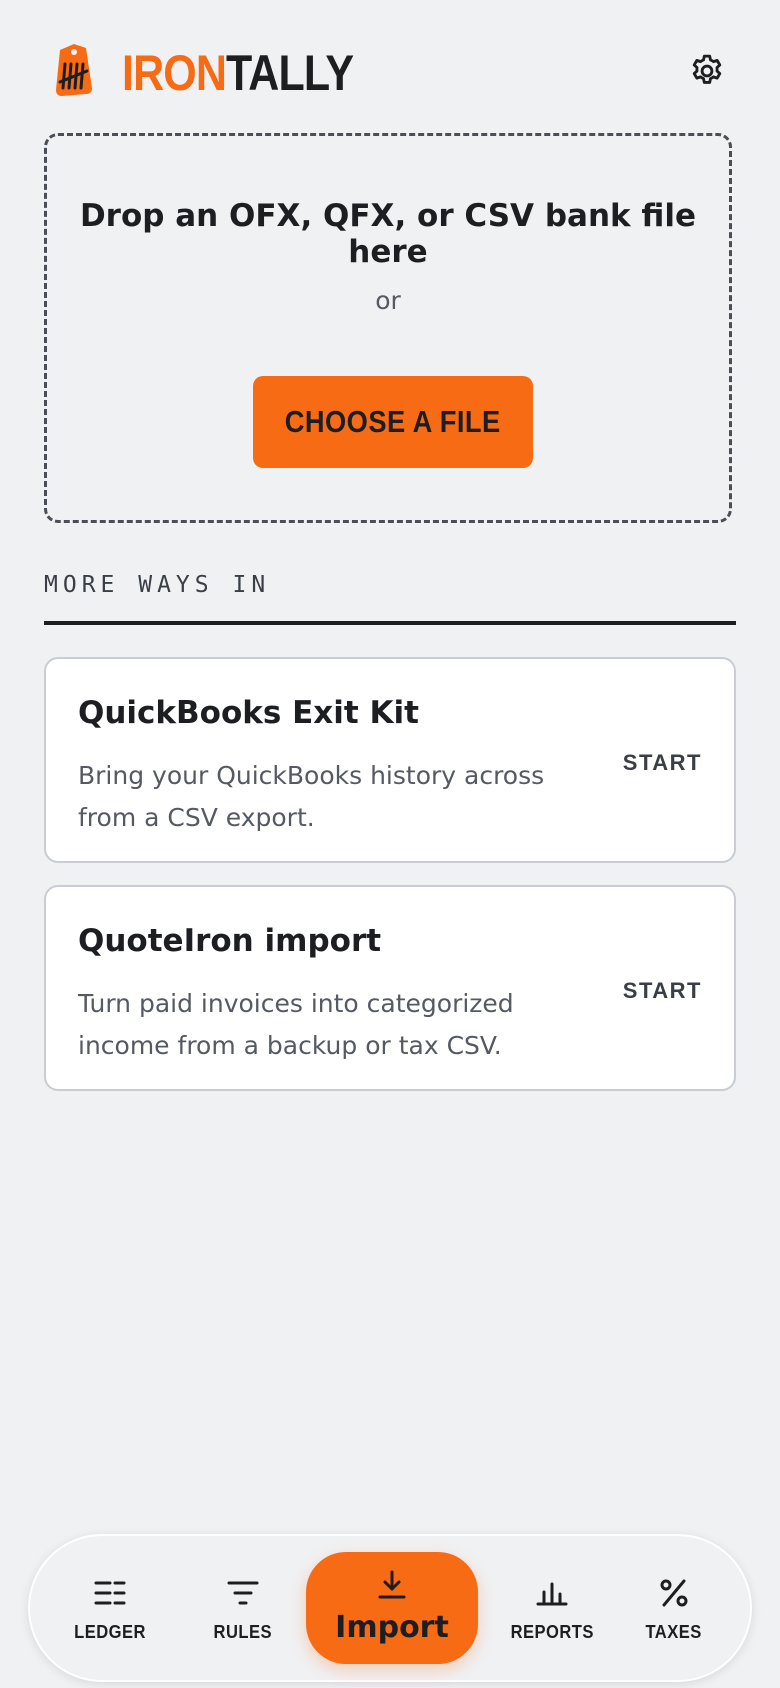 This screenshot has width=780, height=1688. What do you see at coordinates (390, 623) in the screenshot?
I see `section-divider` at bounding box center [390, 623].